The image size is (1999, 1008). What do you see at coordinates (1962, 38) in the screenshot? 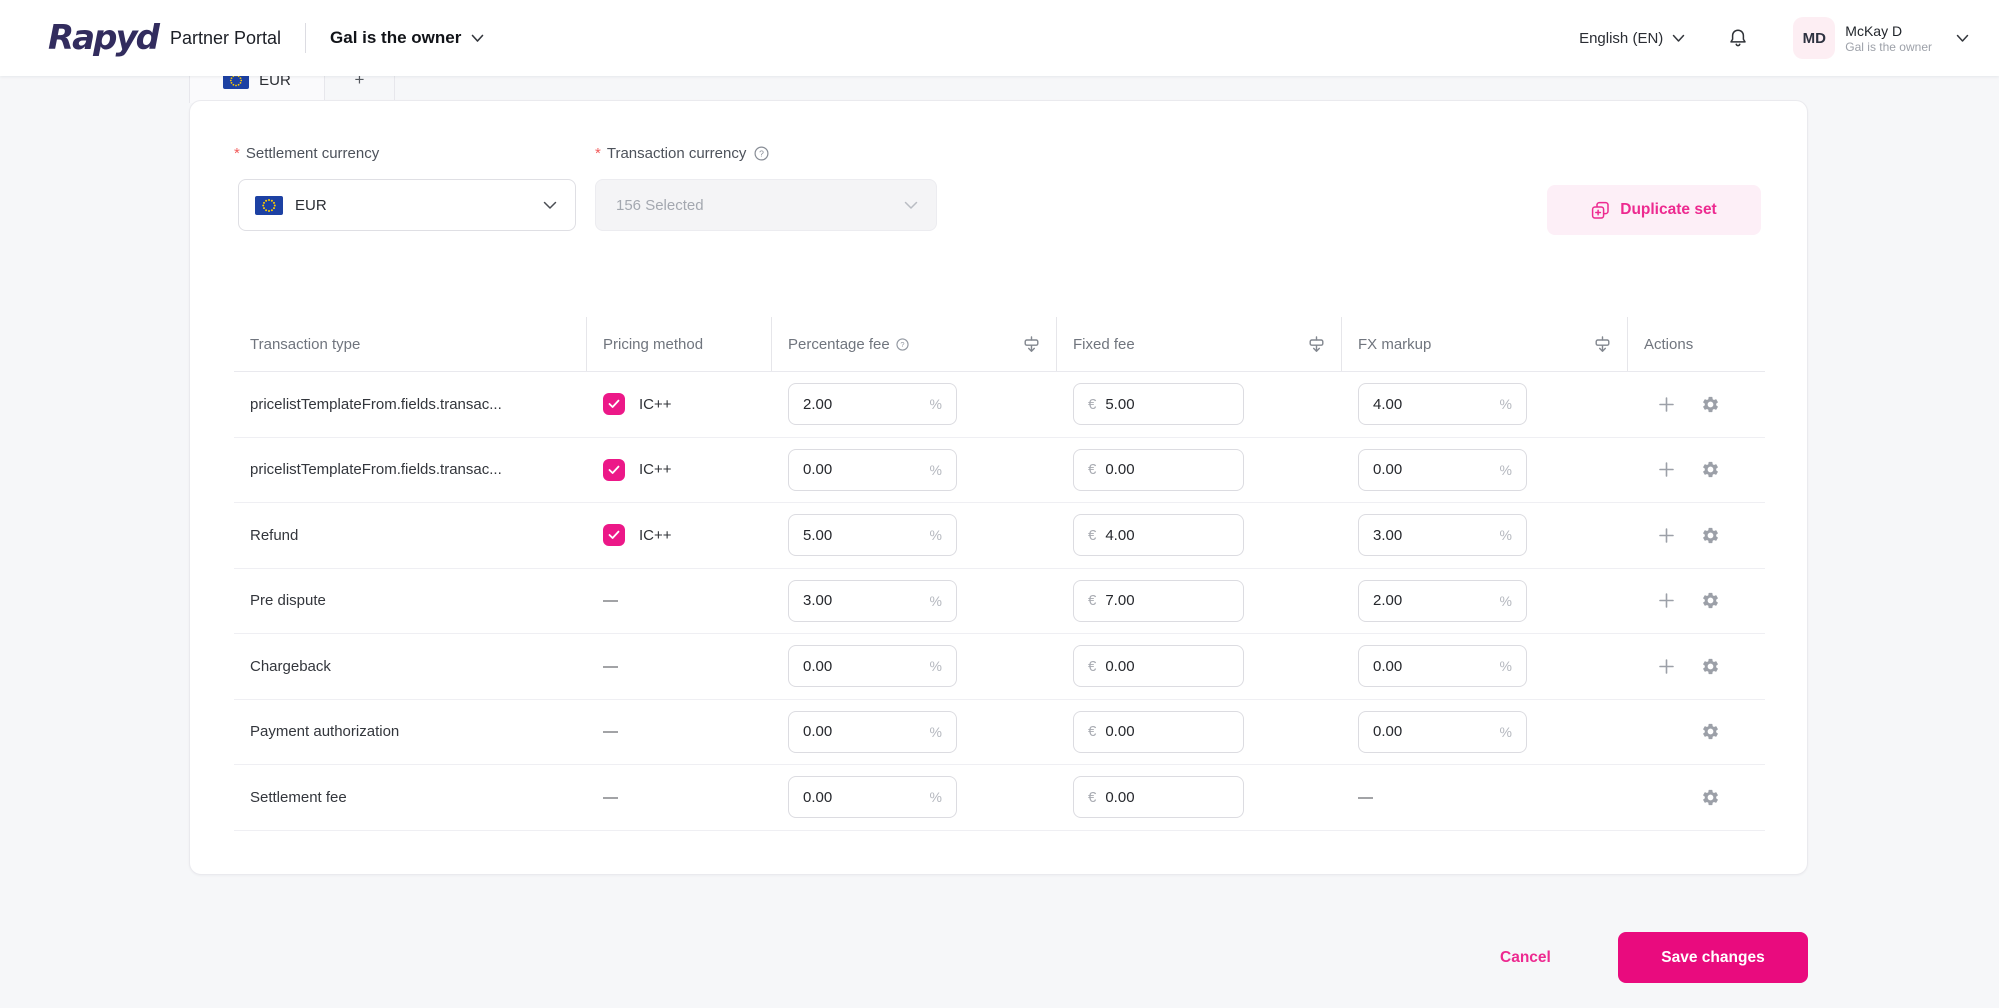
I see `user-menu-chevron` at bounding box center [1962, 38].